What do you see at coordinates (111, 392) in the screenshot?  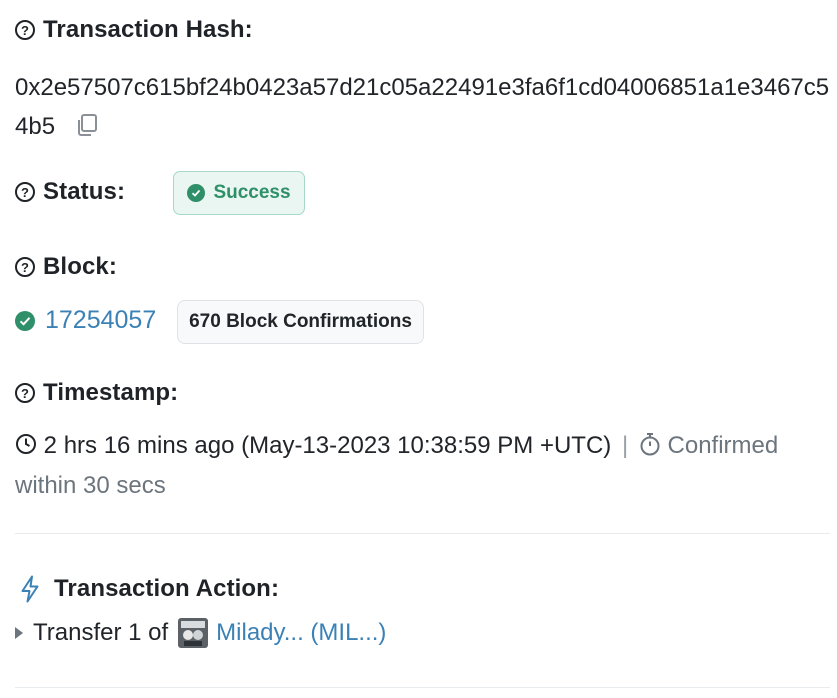 I see `timestamp-label: Timestamp:` at bounding box center [111, 392].